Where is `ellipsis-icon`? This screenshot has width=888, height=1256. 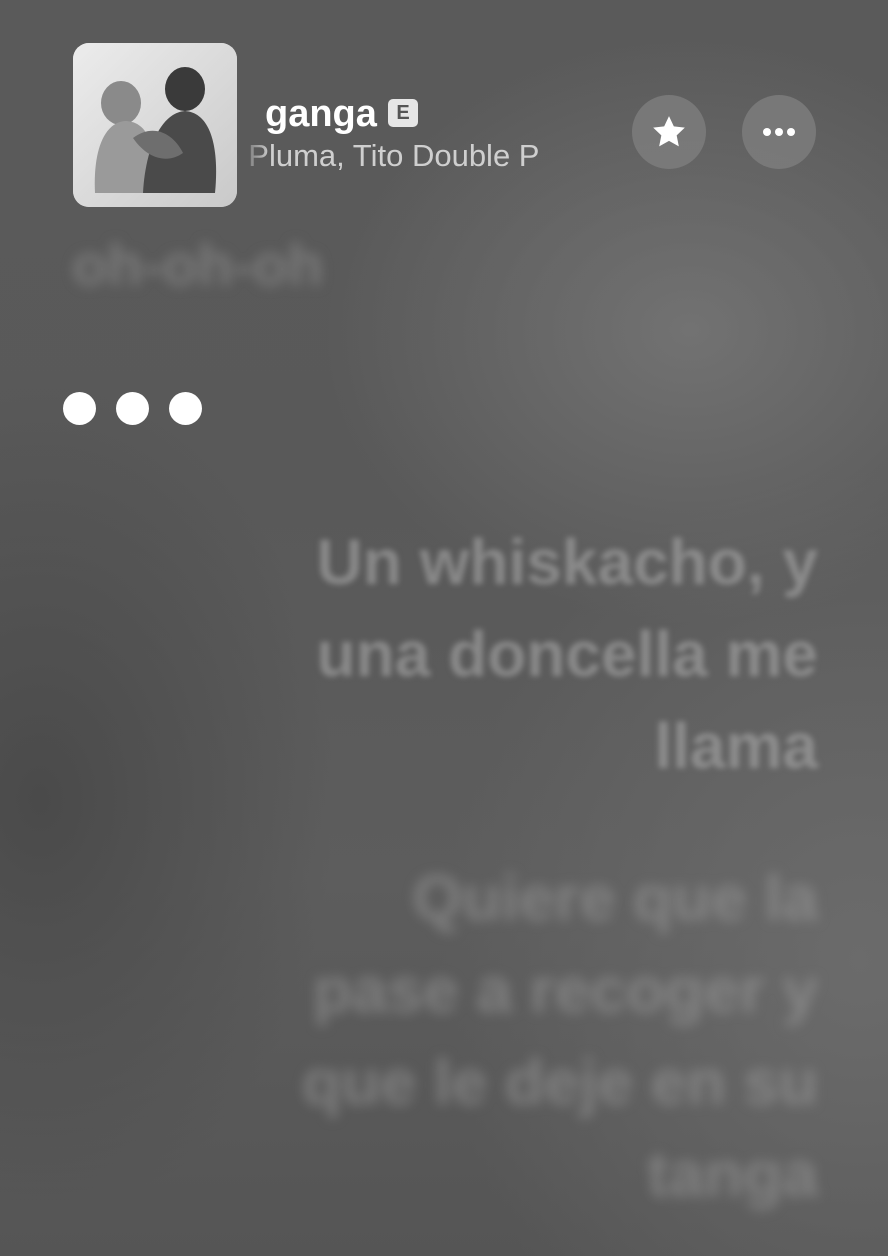
ellipsis-icon is located at coordinates (779, 132).